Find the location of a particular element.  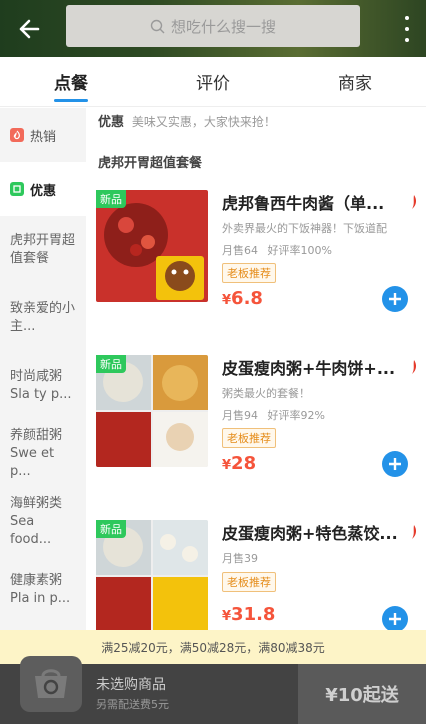

food-desc: 外卖界最火的下饭神器！下饭道配 is located at coordinates (304, 228).